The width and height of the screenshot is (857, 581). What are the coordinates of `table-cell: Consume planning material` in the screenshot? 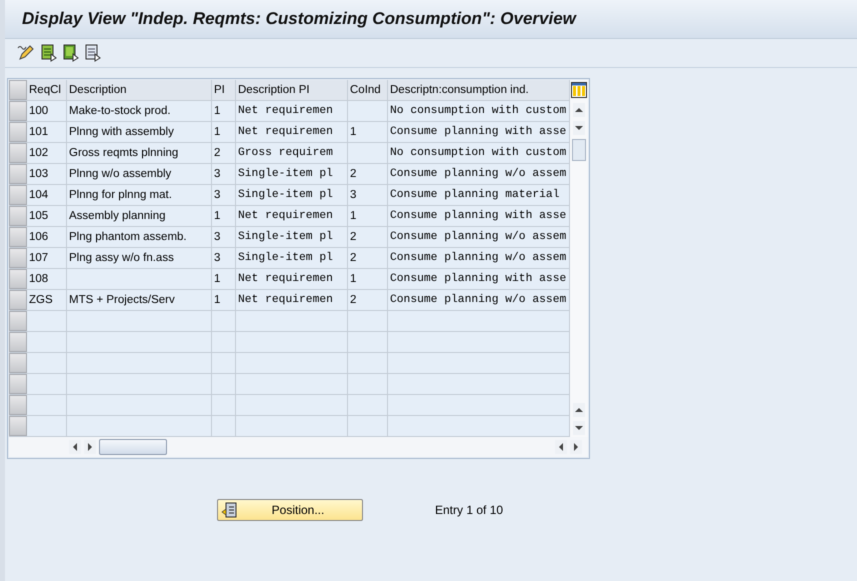 It's located at (479, 195).